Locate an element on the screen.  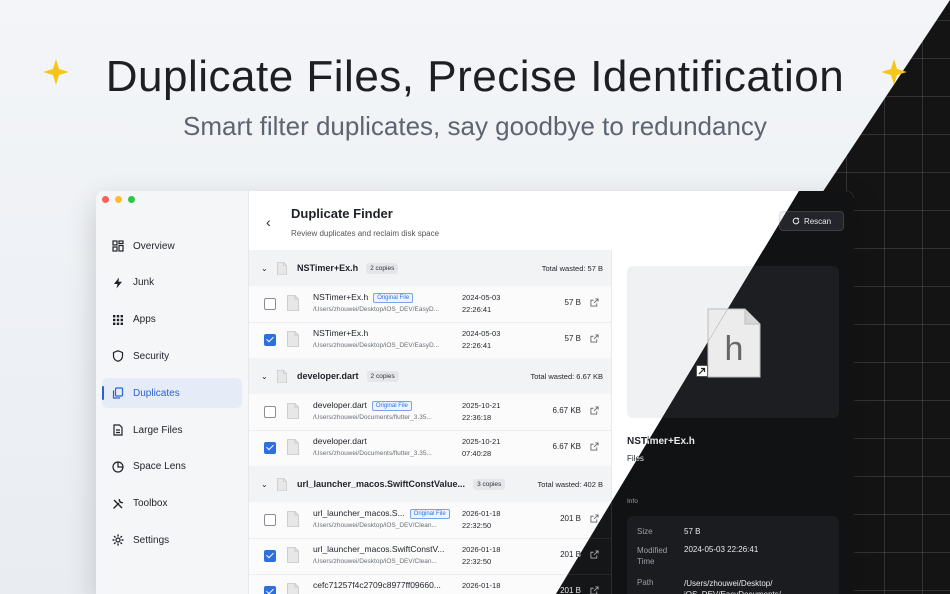
file-time: 22:32:50 is located at coordinates (477, 561).